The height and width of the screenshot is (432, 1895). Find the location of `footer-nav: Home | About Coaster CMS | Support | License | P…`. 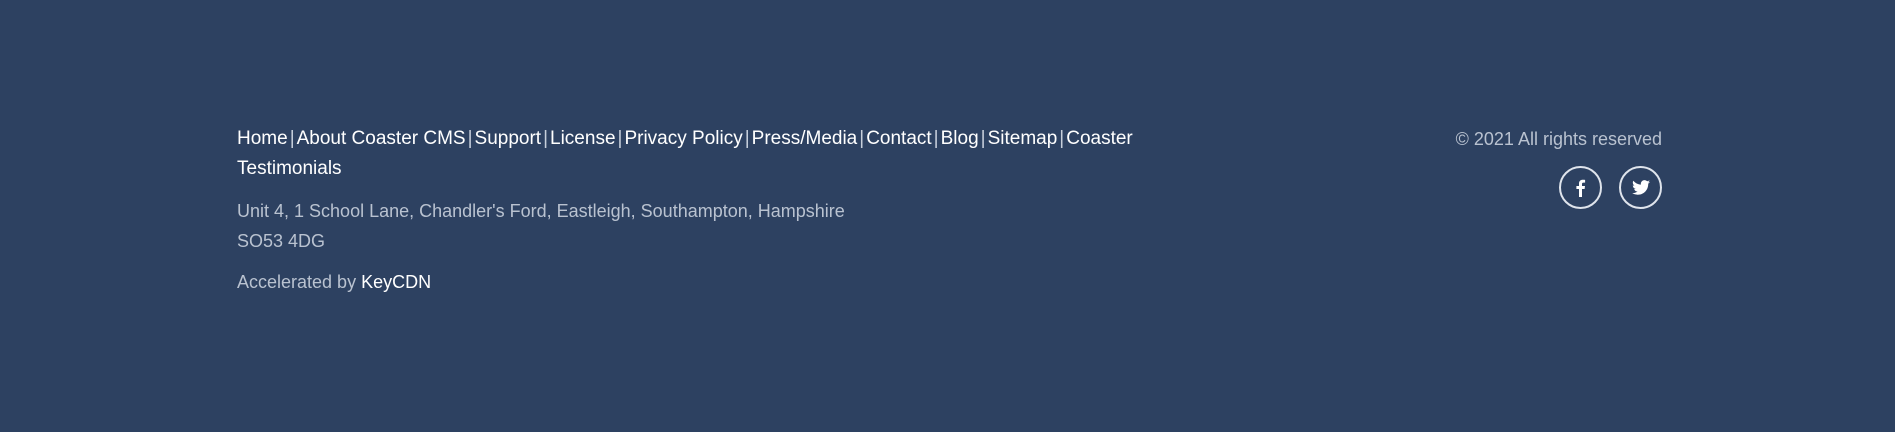

footer-nav: Home | About Coaster CMS | Support | License | P… is located at coordinates (687, 154).